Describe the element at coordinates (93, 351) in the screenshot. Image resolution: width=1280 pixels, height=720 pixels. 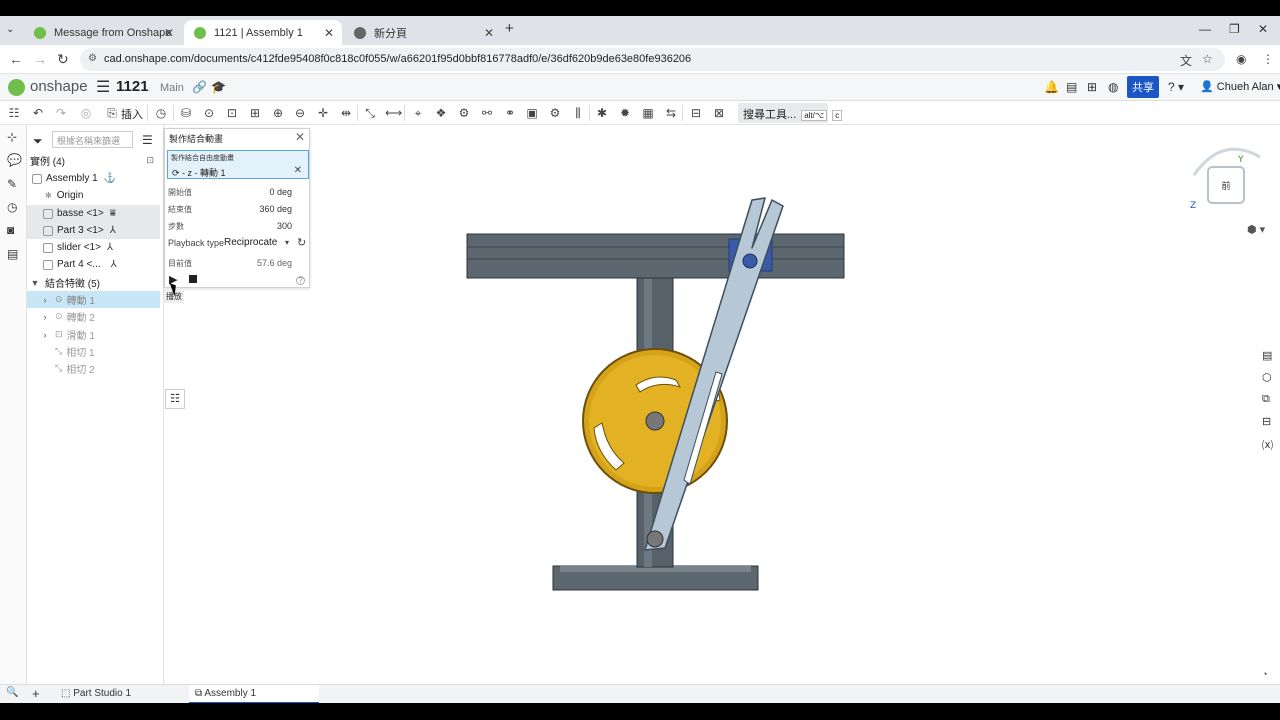
I see `mate-item-tangent1: ⤡ 相切 1` at that location.